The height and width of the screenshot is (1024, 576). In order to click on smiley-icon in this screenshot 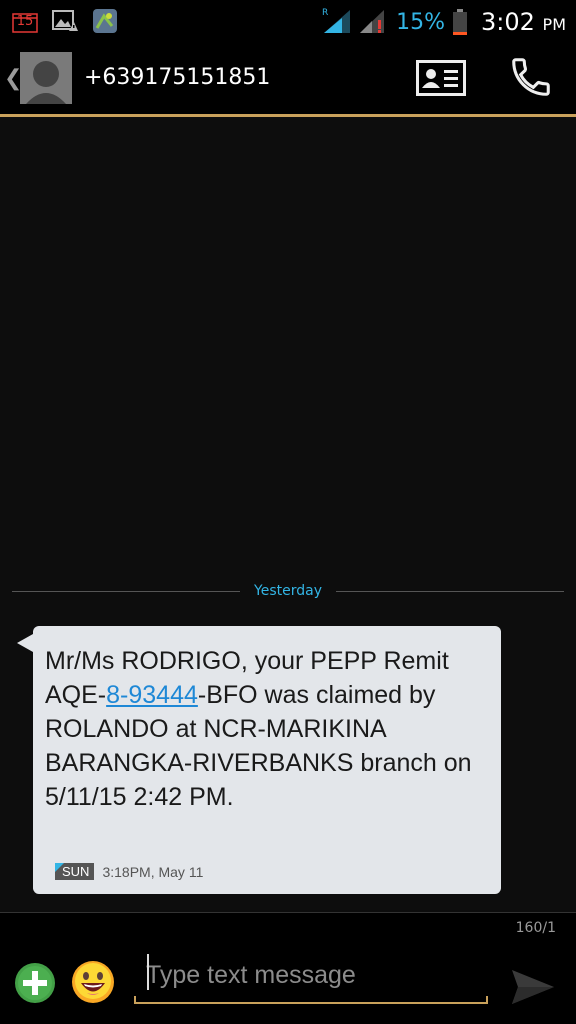, I will do `click(93, 982)`.